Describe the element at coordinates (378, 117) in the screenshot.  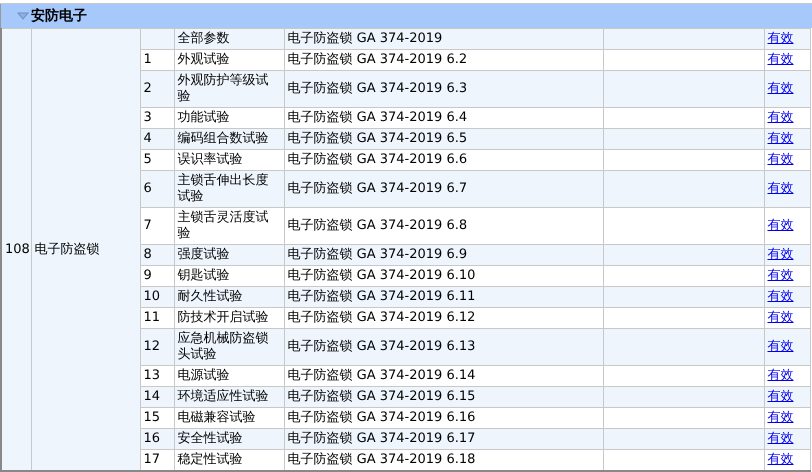
I see `standard-reference: 电子防盗锁 GA 374-2019 6.4` at that location.